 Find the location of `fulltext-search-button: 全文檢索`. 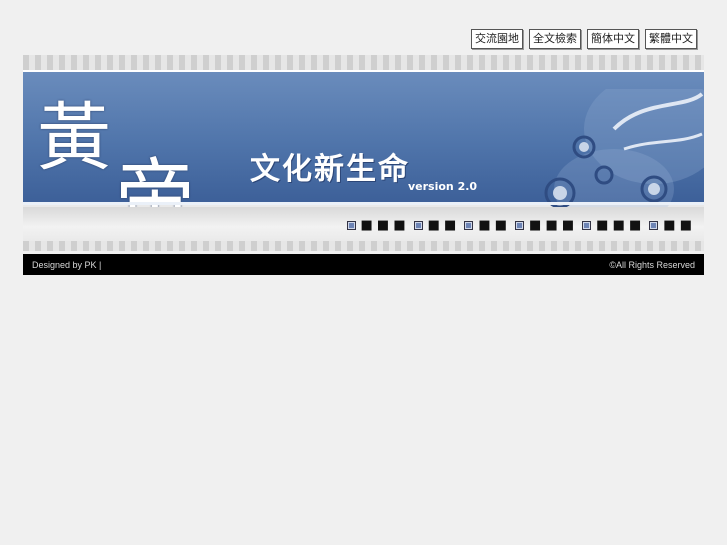

fulltext-search-button: 全文檢索 is located at coordinates (555, 39).